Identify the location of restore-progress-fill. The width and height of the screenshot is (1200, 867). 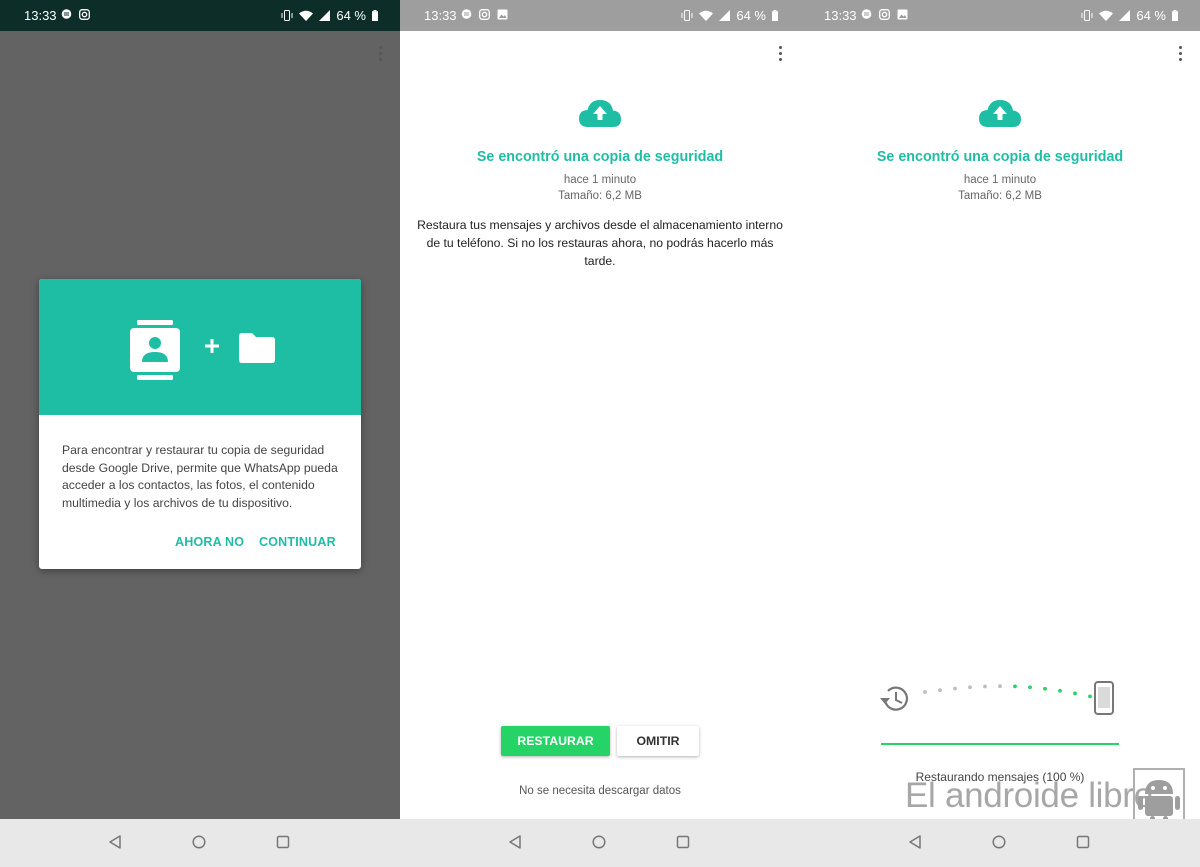
(1000, 744).